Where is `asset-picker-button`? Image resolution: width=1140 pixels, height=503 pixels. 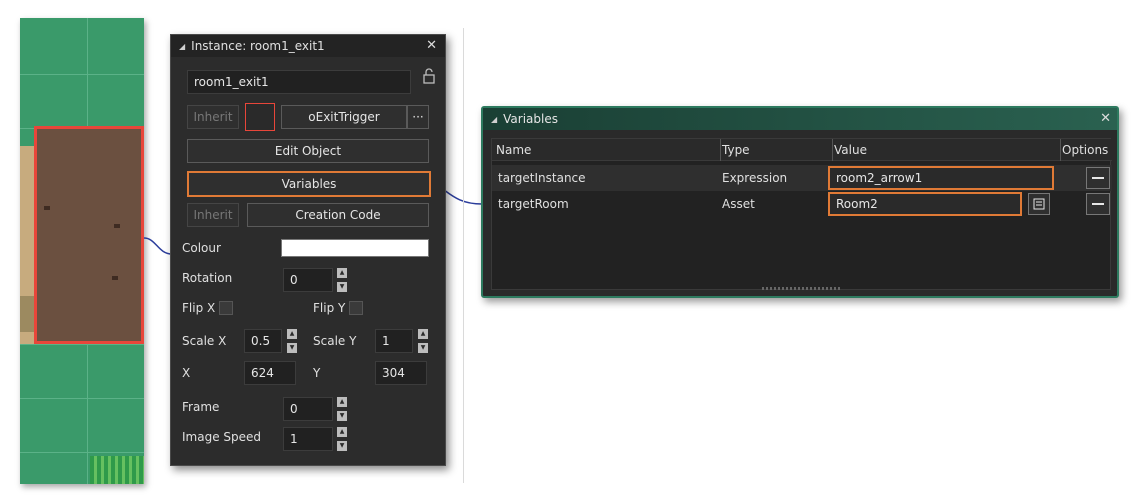
asset-picker-button is located at coordinates (1039, 204).